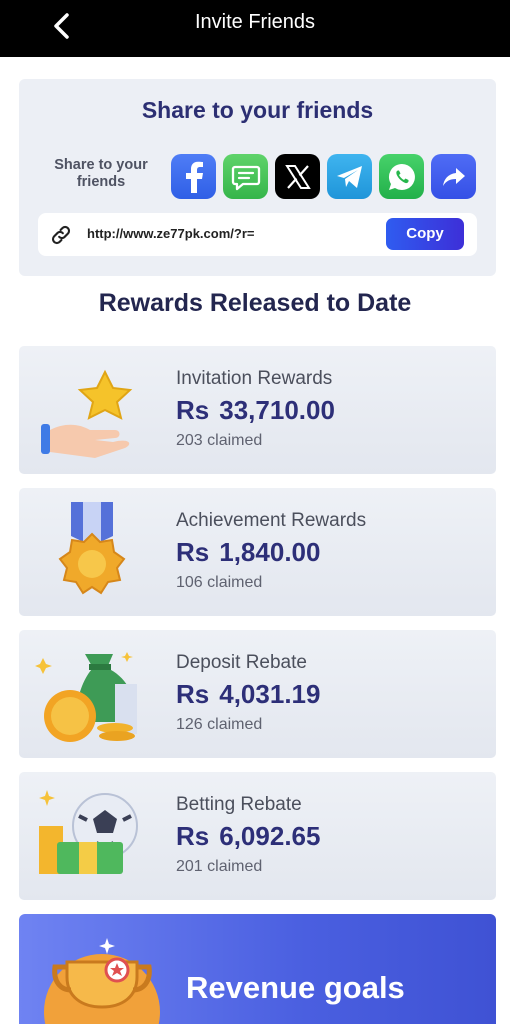  I want to click on reward-name: Invitation Rewards, so click(254, 378).